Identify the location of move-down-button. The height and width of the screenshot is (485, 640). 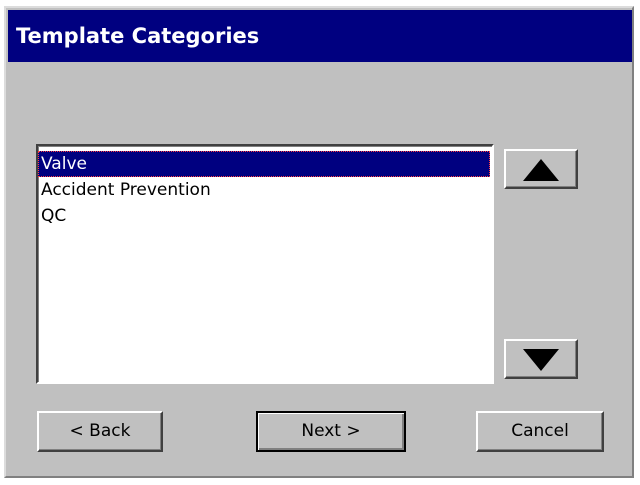
(541, 359).